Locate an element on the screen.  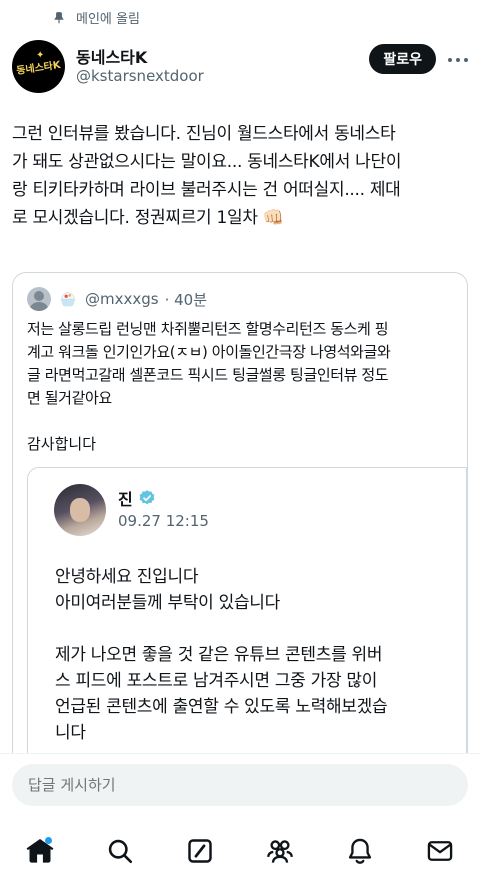
bottom-navigation is located at coordinates (240, 854).